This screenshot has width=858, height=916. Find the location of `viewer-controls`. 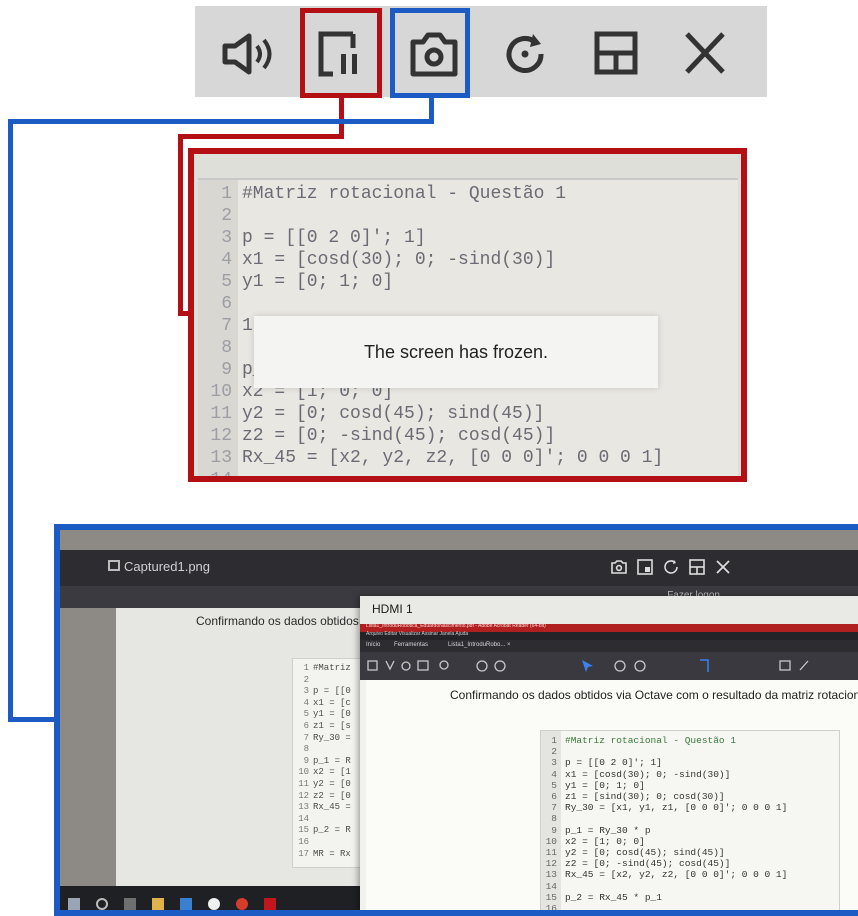

viewer-controls is located at coordinates (671, 567).